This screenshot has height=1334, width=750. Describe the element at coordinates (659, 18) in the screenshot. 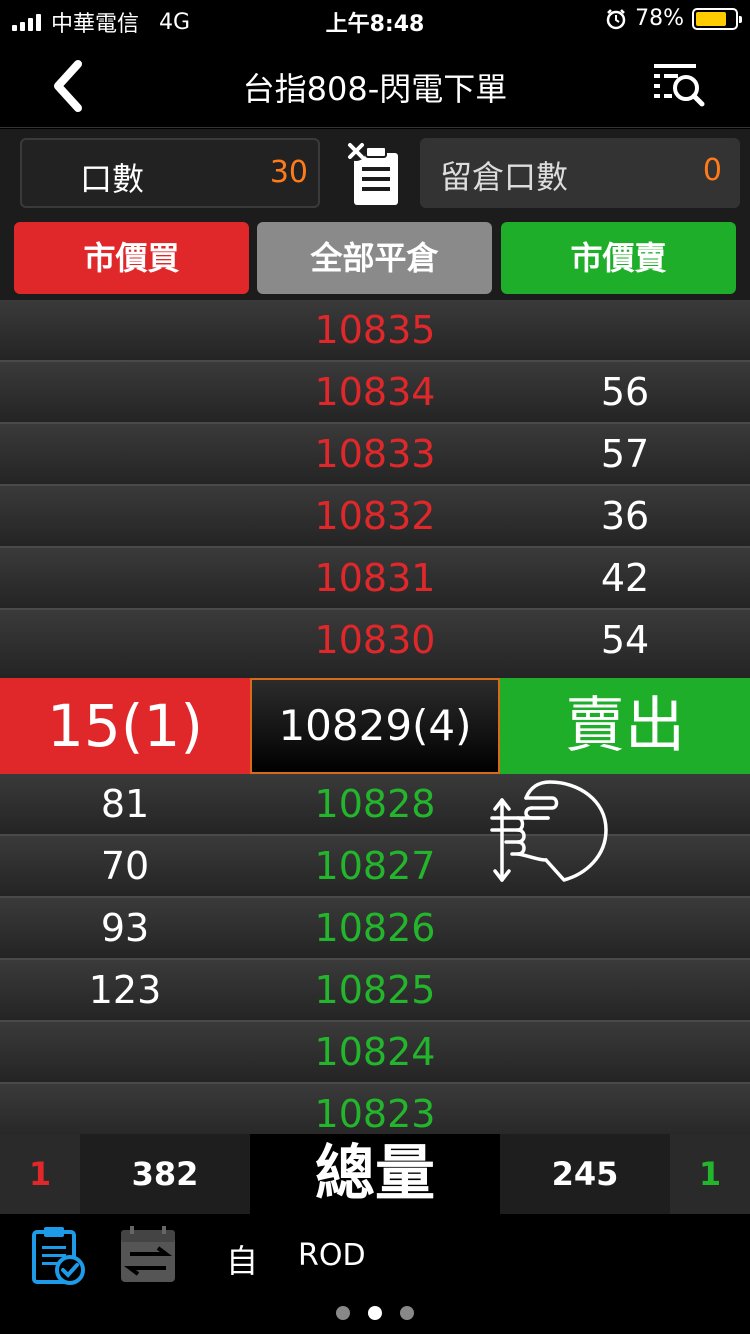

I see `battery-percent: 78%` at that location.